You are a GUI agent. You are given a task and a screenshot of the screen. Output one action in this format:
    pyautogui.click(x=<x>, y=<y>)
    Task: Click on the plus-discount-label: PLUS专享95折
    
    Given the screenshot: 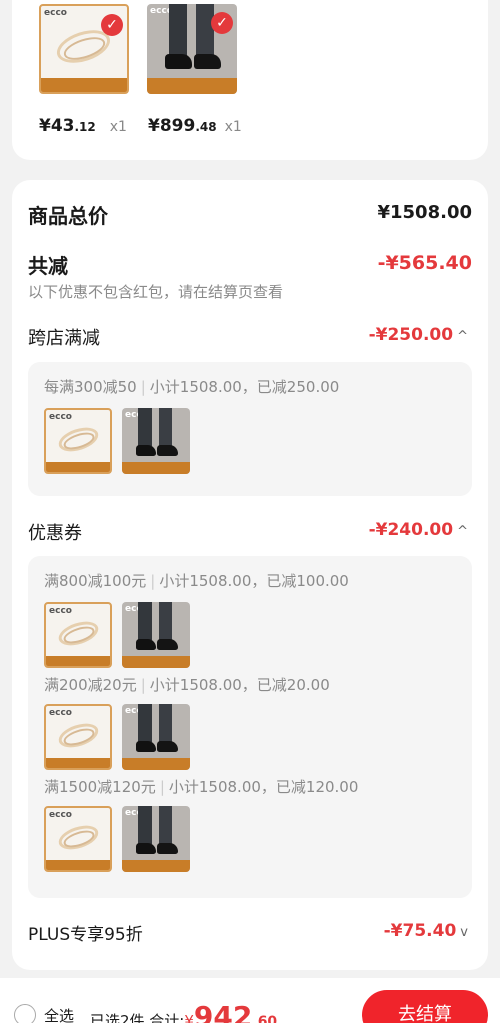 What is the action you would take?
    pyautogui.click(x=85, y=935)
    